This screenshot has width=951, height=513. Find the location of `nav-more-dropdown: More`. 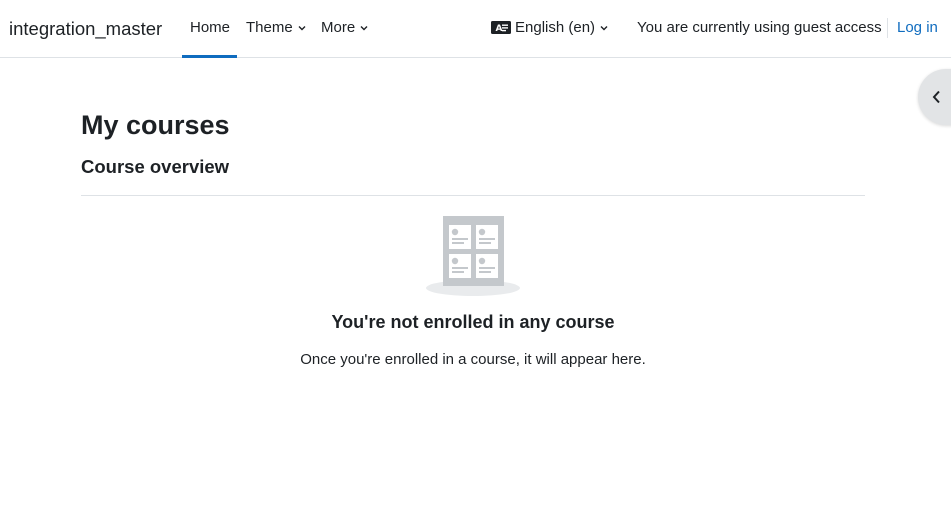

nav-more-dropdown: More is located at coordinates (345, 27).